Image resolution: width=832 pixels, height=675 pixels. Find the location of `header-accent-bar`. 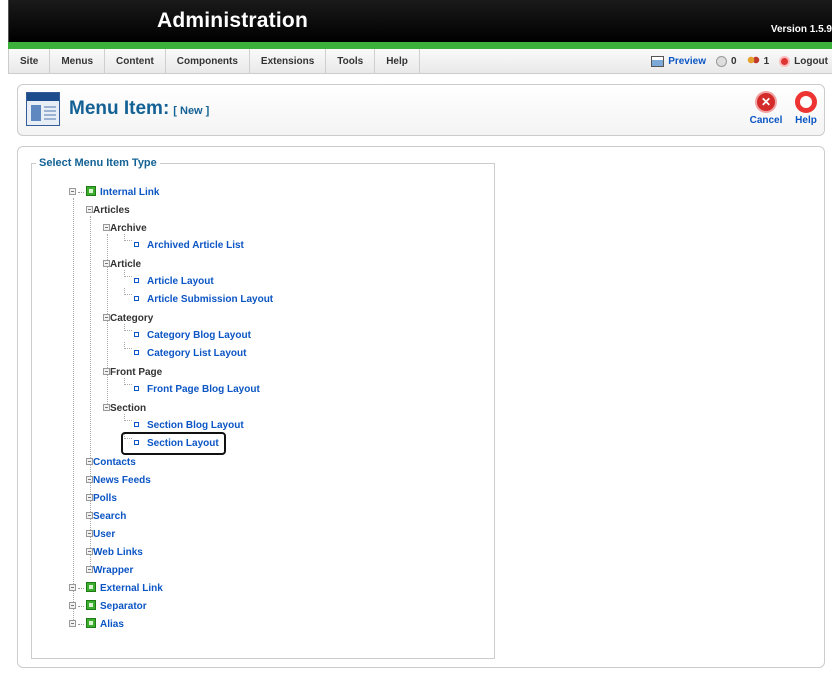

header-accent-bar is located at coordinates (420, 45).